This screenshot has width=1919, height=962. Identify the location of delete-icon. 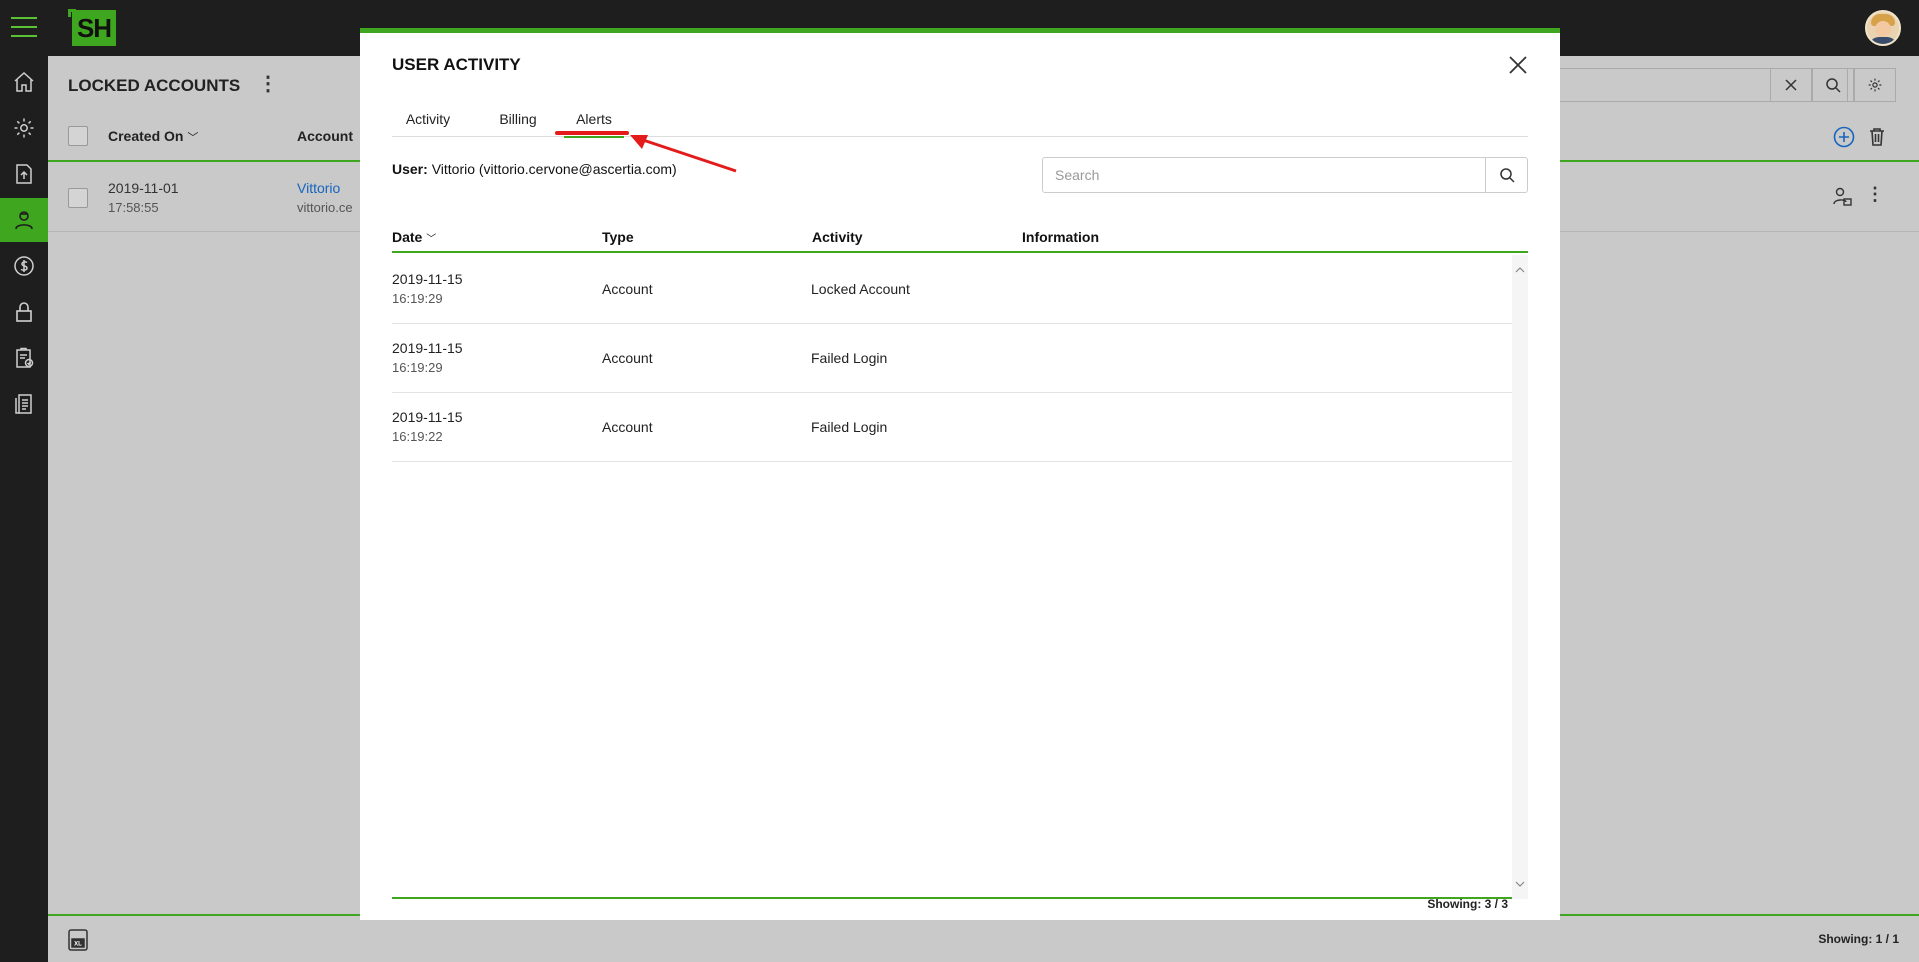
(1877, 137).